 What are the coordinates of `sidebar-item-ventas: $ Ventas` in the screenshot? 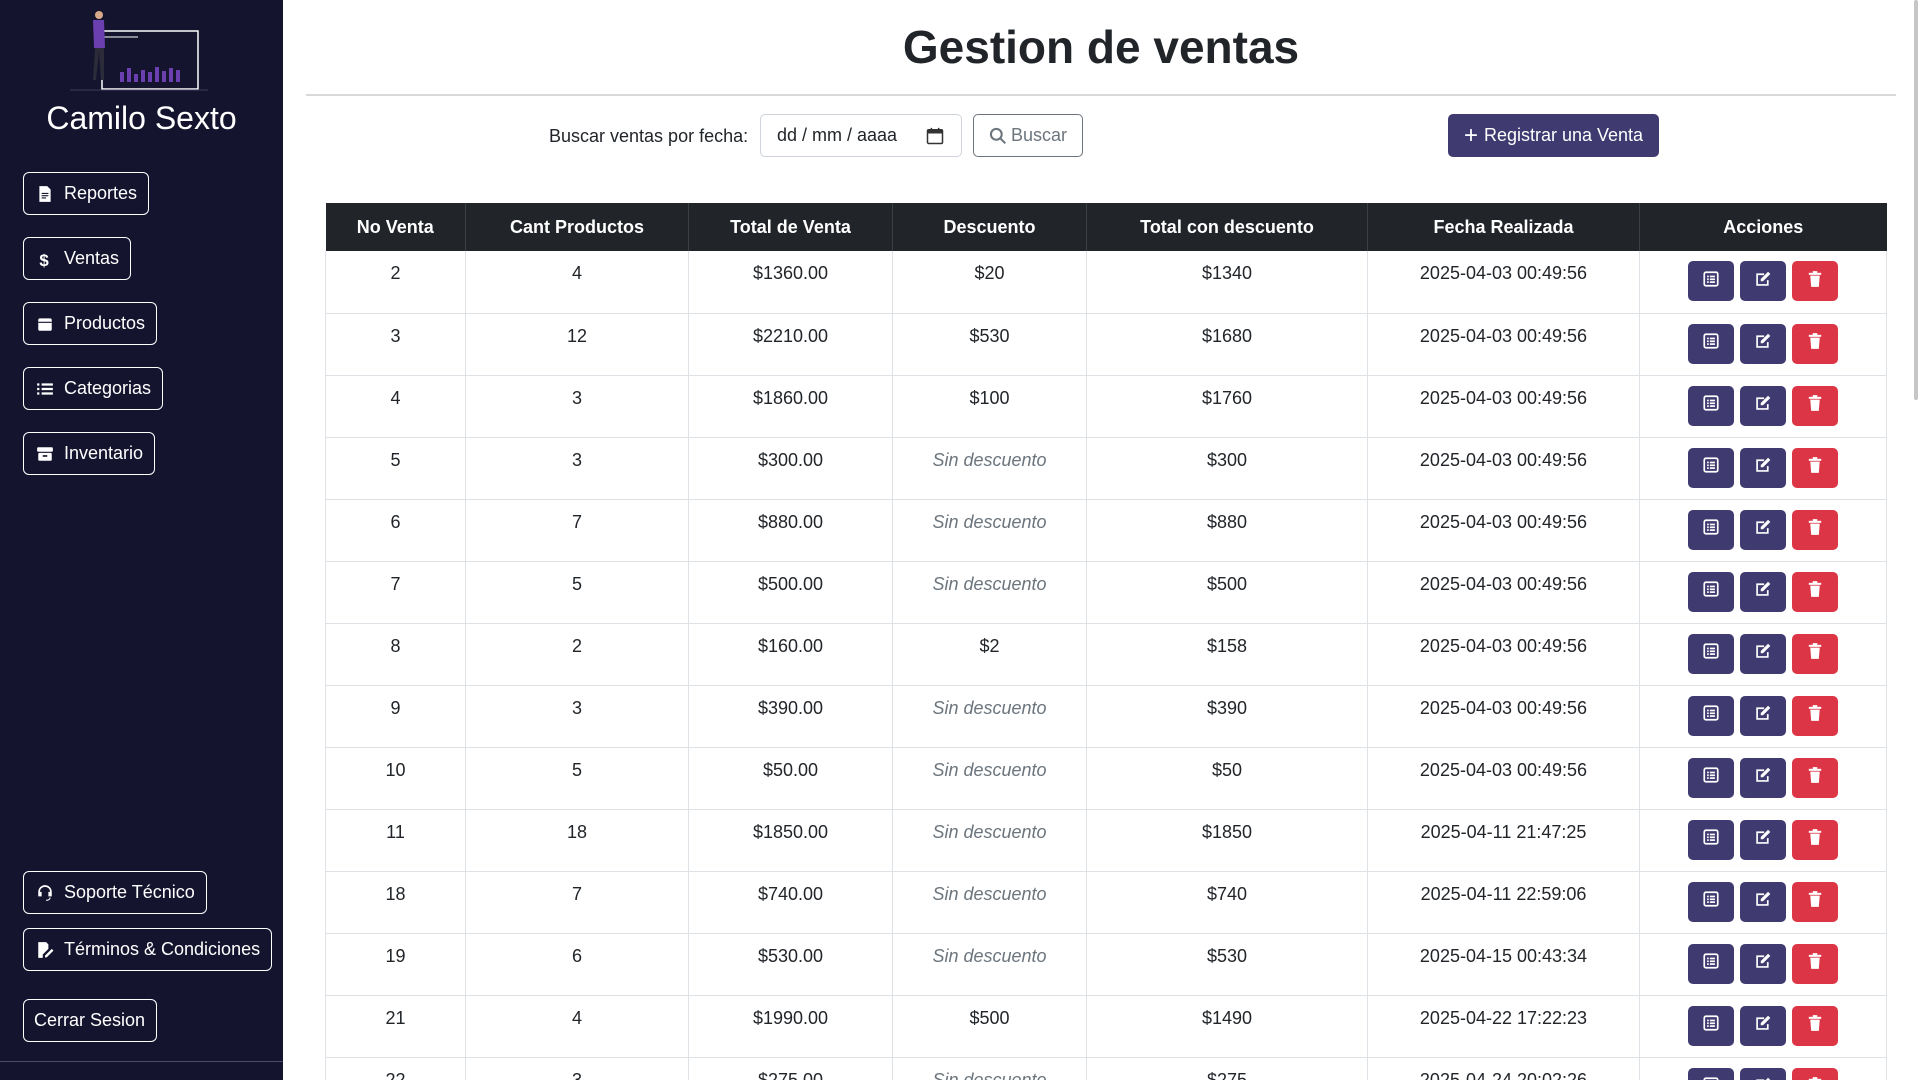 It's located at (77, 258).